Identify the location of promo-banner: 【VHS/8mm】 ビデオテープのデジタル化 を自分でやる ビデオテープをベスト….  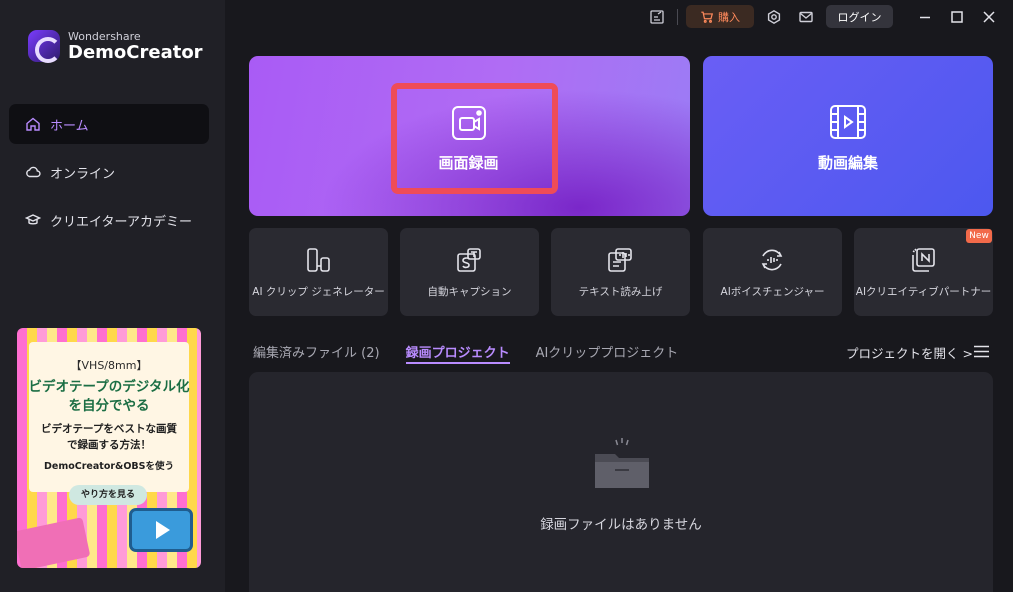
(109, 448).